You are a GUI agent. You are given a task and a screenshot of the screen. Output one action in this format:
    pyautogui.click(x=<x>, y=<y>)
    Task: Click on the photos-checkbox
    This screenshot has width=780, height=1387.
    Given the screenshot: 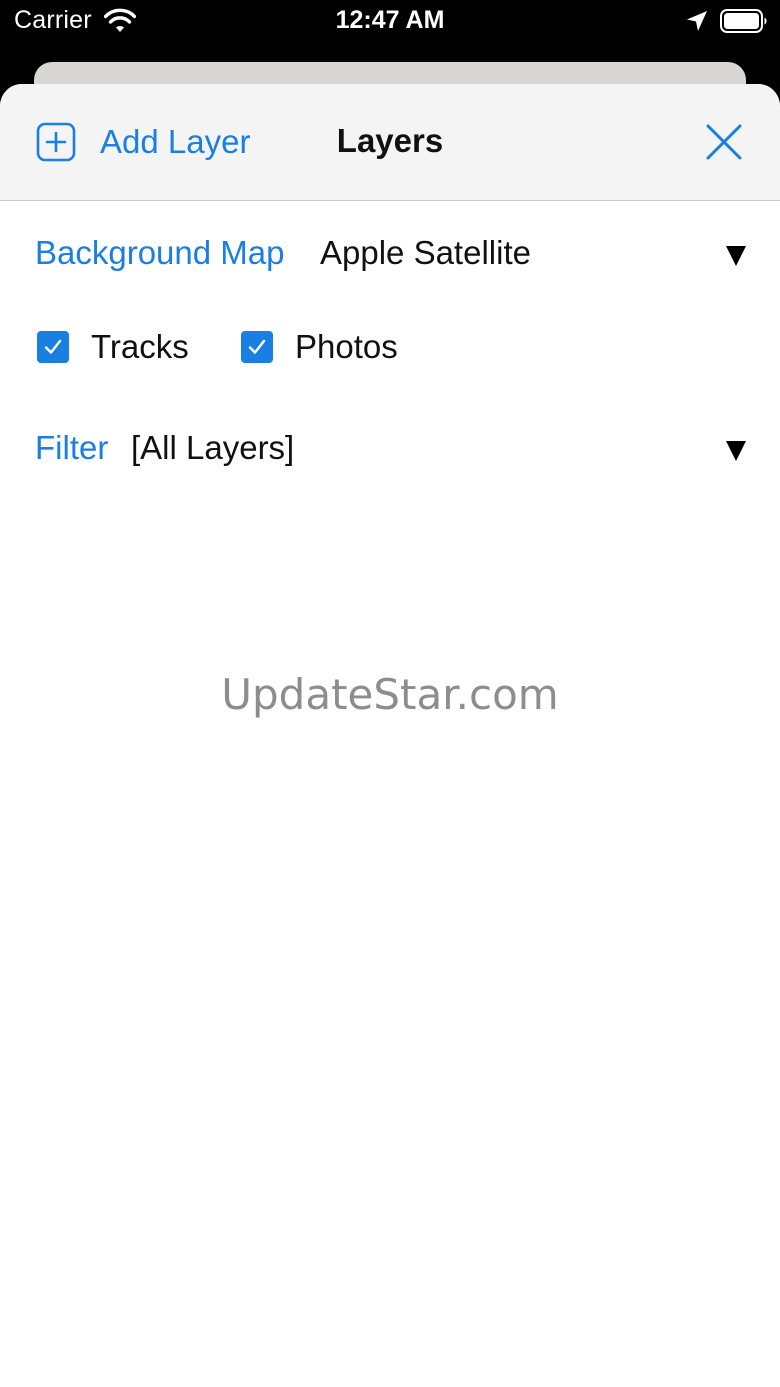 What is the action you would take?
    pyautogui.click(x=257, y=347)
    